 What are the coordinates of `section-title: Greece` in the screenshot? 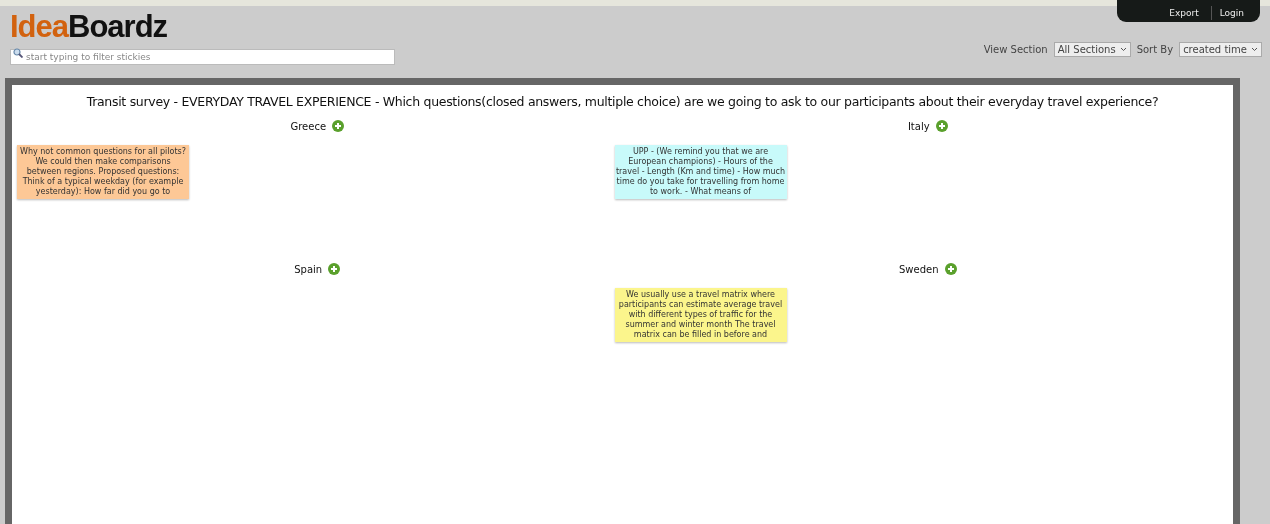 It's located at (308, 126).